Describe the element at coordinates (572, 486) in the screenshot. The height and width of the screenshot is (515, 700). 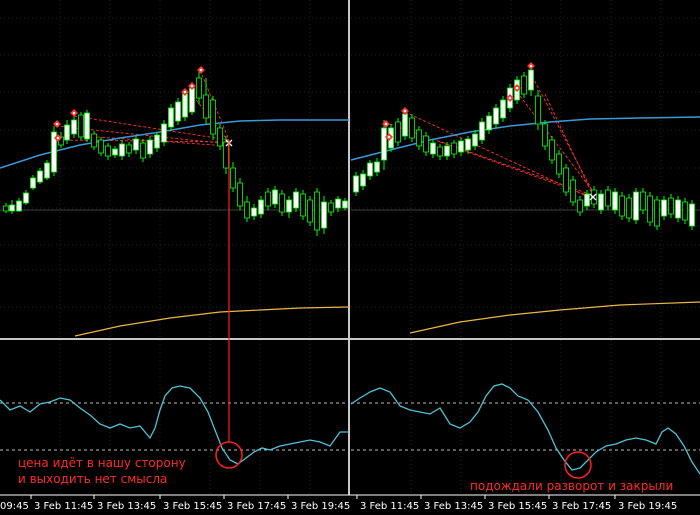
I see `right-annotation-line-1: подождали разворот и закрыли` at that location.